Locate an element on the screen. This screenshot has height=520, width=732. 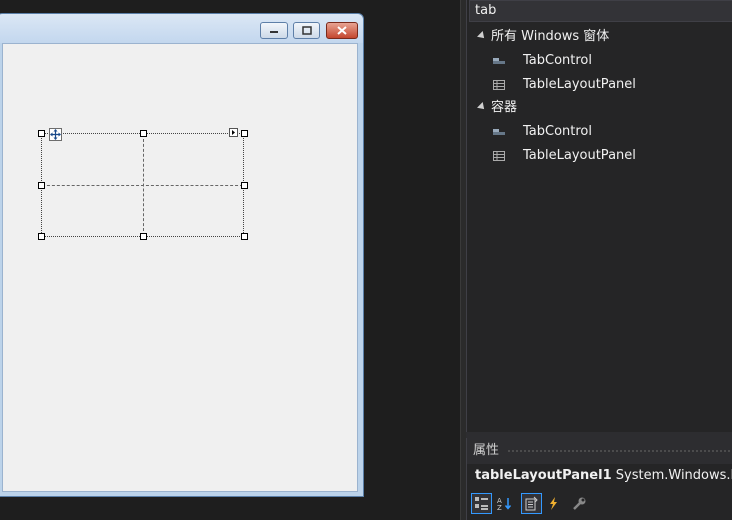
maximize-icon is located at coordinates (306, 30).